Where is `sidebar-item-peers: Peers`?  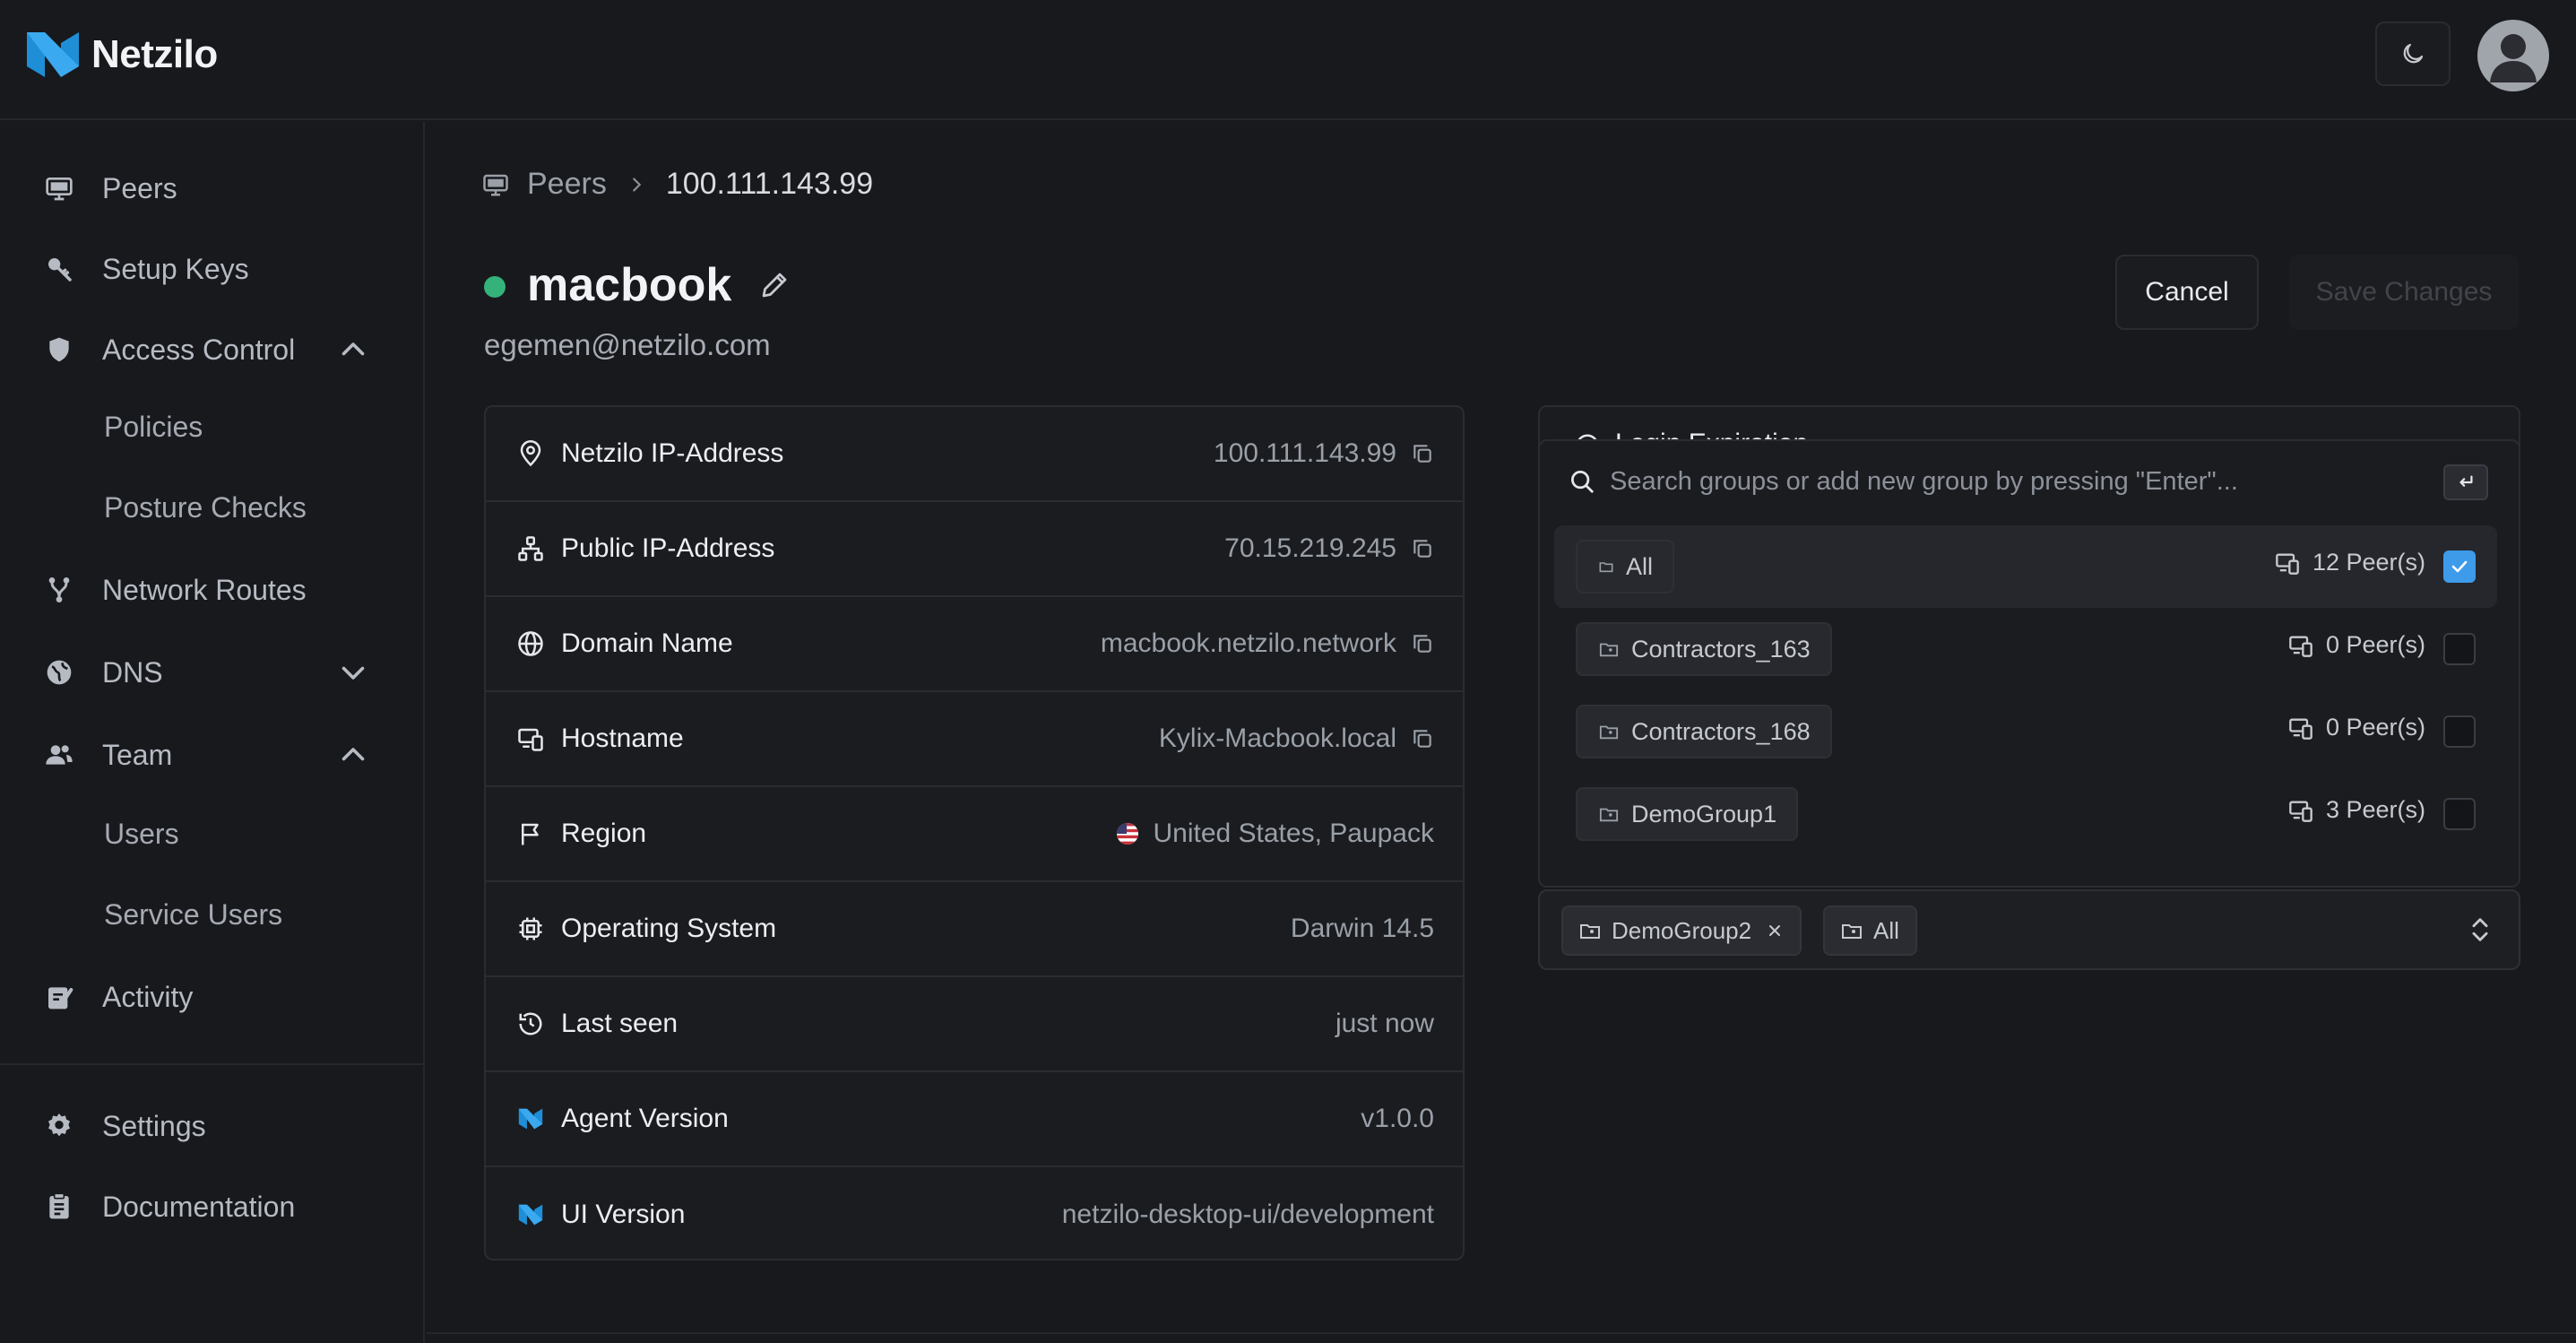
sidebar-item-peers: Peers is located at coordinates (110, 188).